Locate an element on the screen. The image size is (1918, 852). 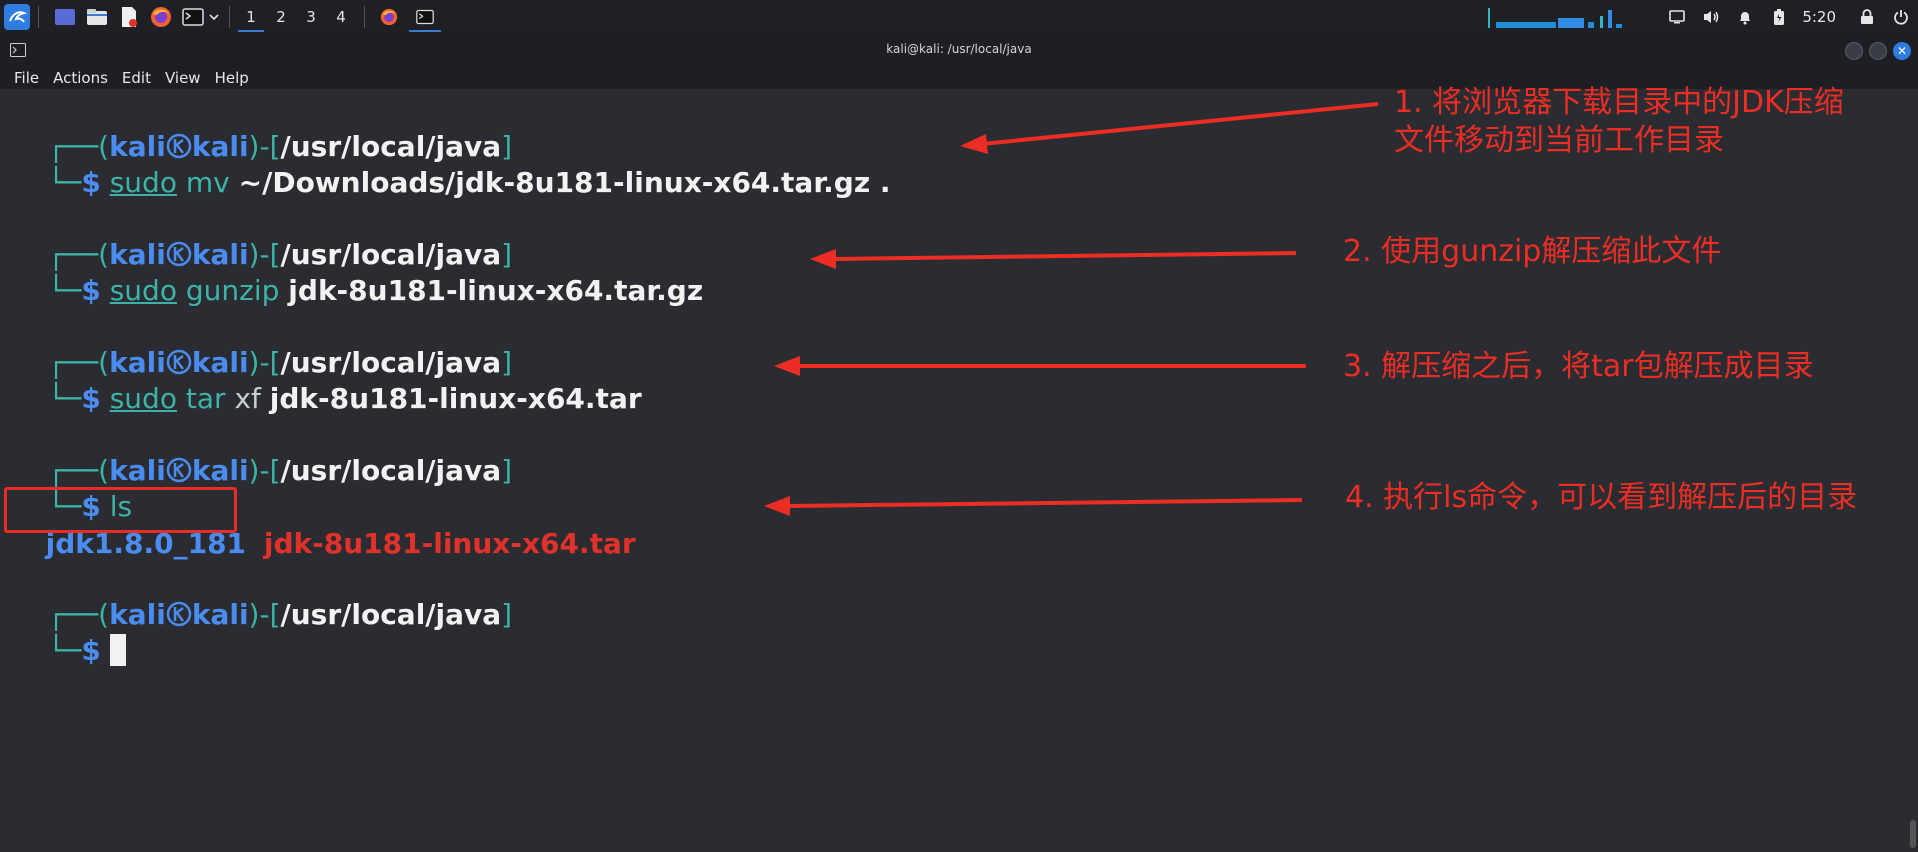
network-graph-icon is located at coordinates (1555, 18).